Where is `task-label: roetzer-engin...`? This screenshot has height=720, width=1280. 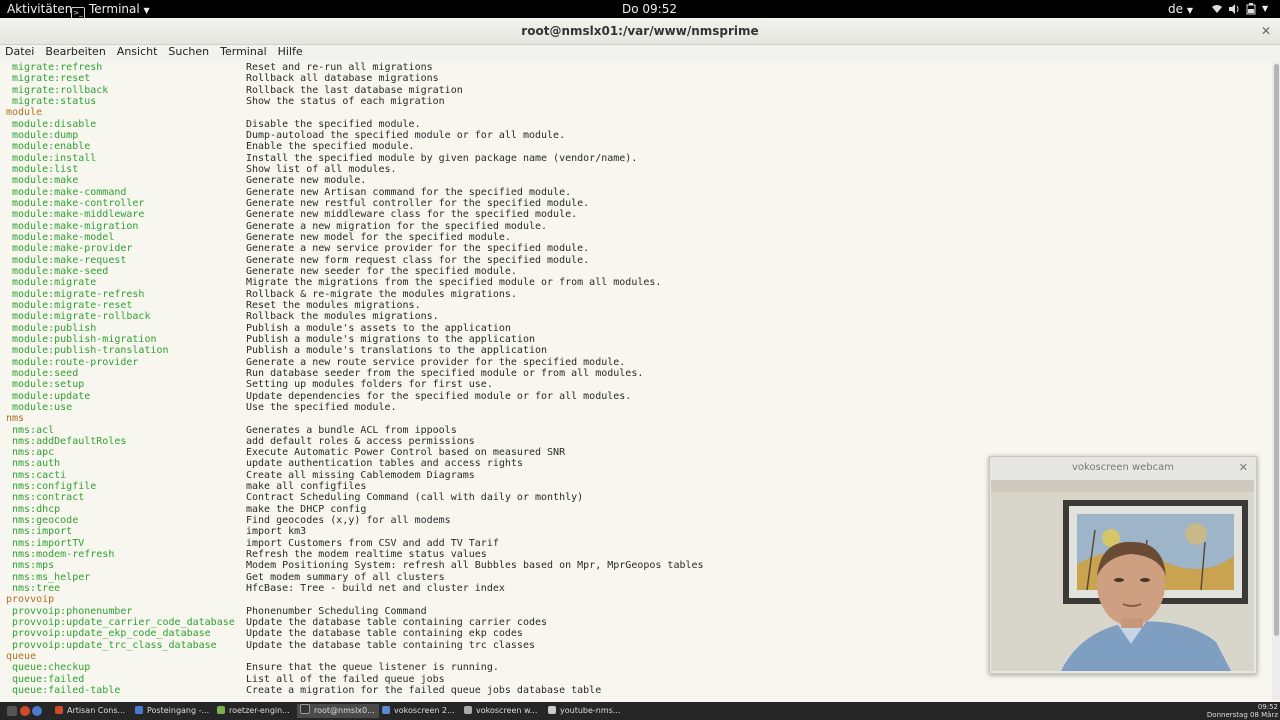
task-label: roetzer-engin... is located at coordinates (259, 710).